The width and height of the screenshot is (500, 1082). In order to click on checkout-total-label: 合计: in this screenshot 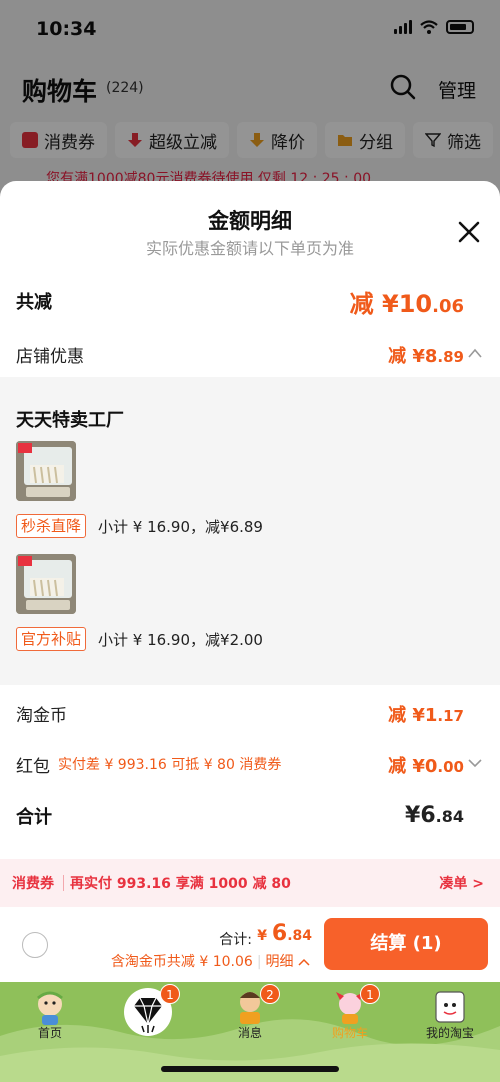, I will do `click(235, 940)`.